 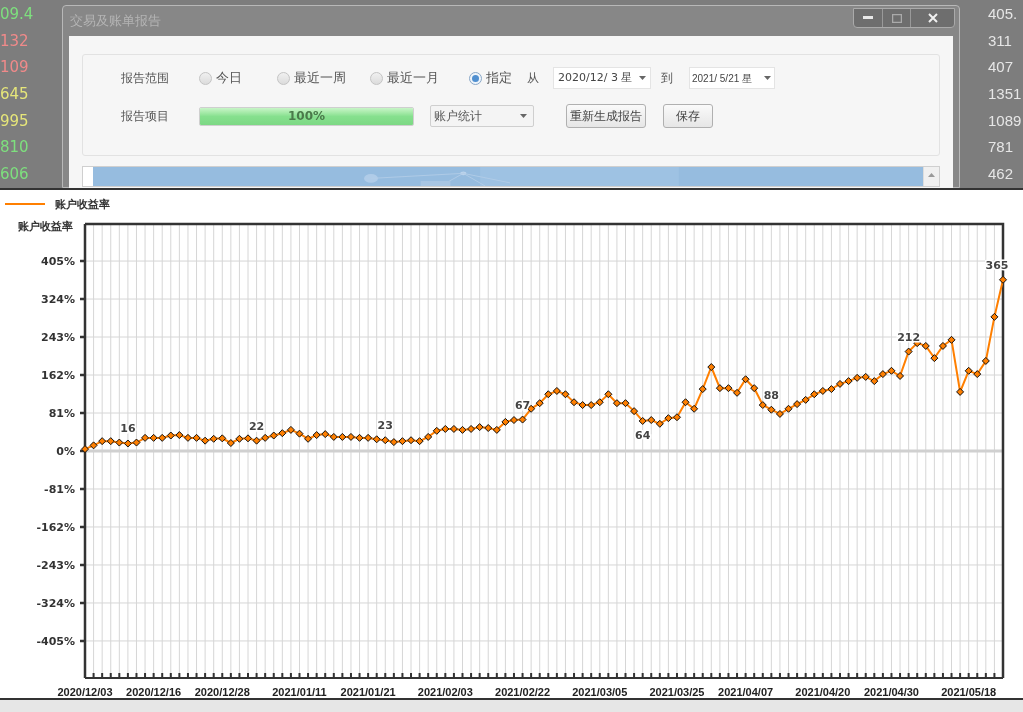 I want to click on radio-label: 指定, so click(x=499, y=78).